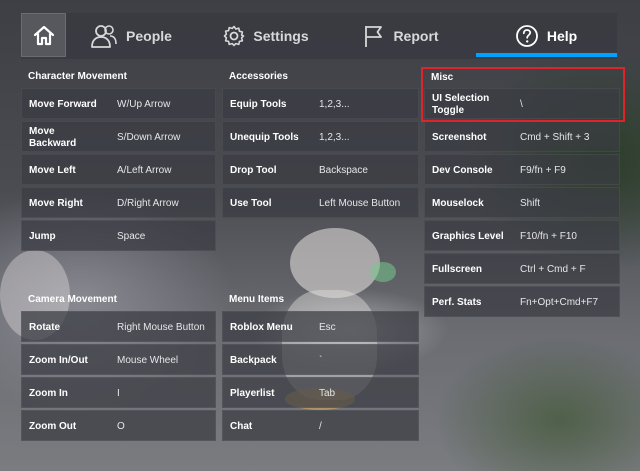 This screenshot has width=640, height=471. Describe the element at coordinates (52, 170) in the screenshot. I see `keybind-action: Move Left` at that location.